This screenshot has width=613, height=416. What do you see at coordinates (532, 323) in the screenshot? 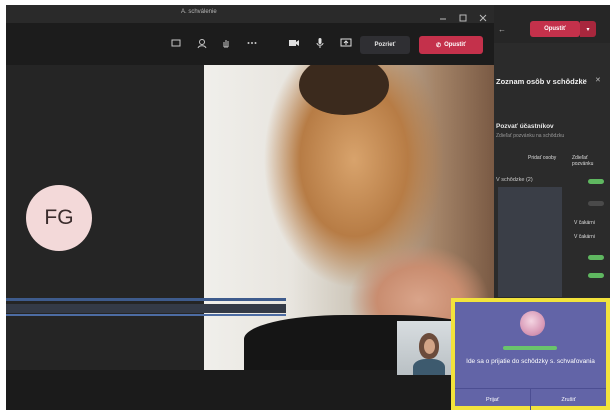
I see `notification-avatar-icon` at bounding box center [532, 323].